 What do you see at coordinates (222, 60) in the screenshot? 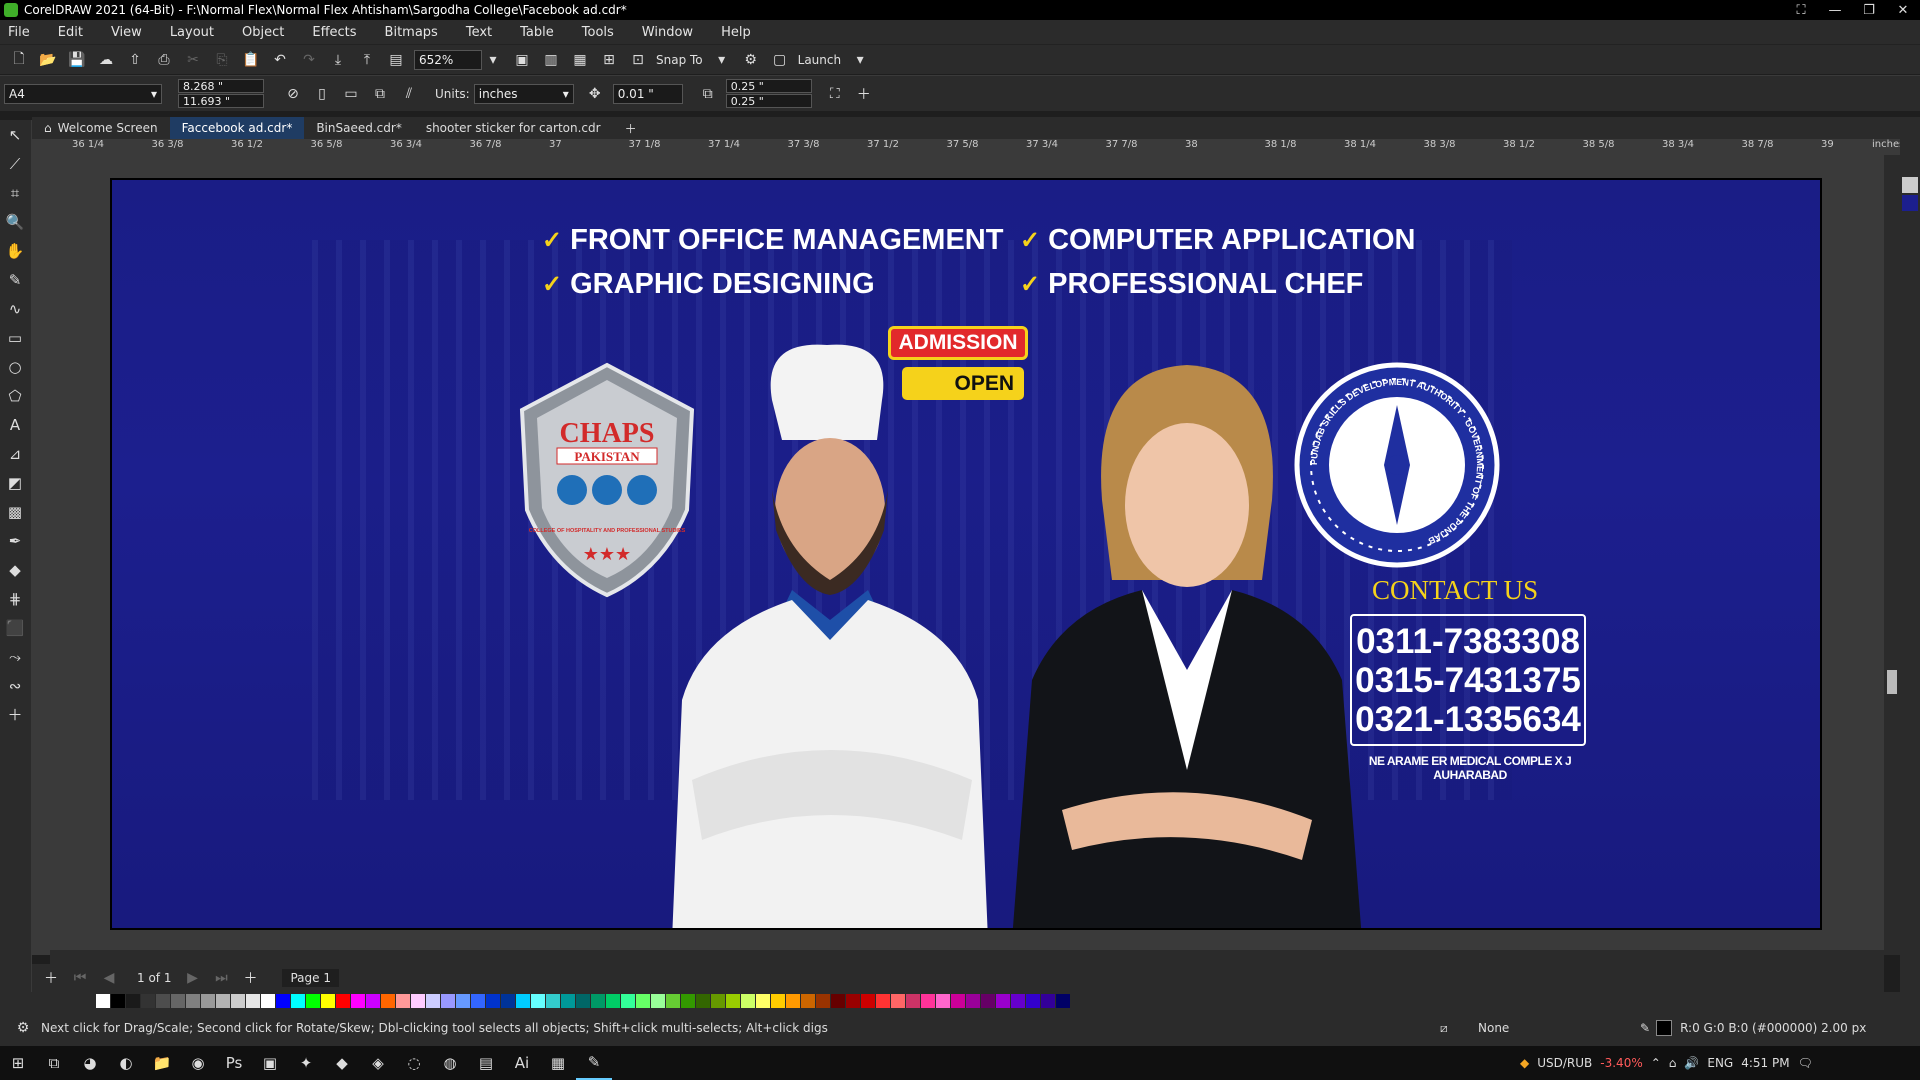
I see `copy-icon: ⎘` at bounding box center [222, 60].